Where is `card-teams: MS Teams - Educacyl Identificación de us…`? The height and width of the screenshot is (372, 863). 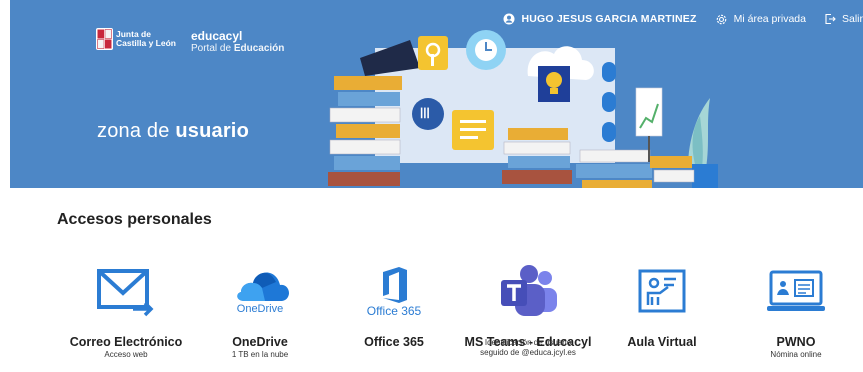
card-teams: MS Teams - Educacyl Identificación de us… is located at coordinates (528, 306).